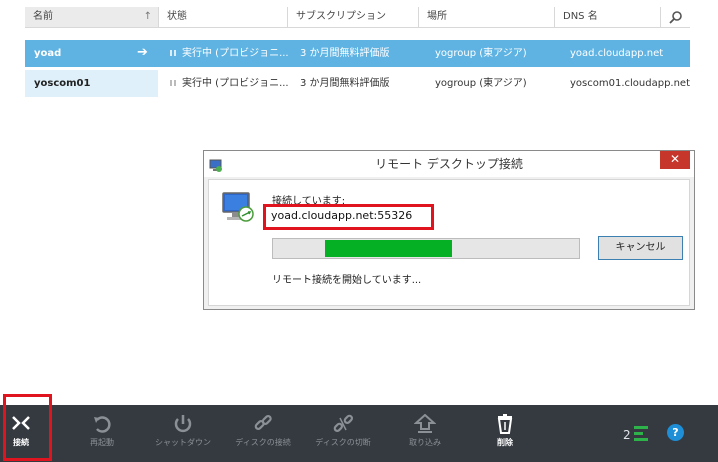  What do you see at coordinates (630, 83) in the screenshot?
I see `row-dns: yoscom01.cloudapp.net` at bounding box center [630, 83].